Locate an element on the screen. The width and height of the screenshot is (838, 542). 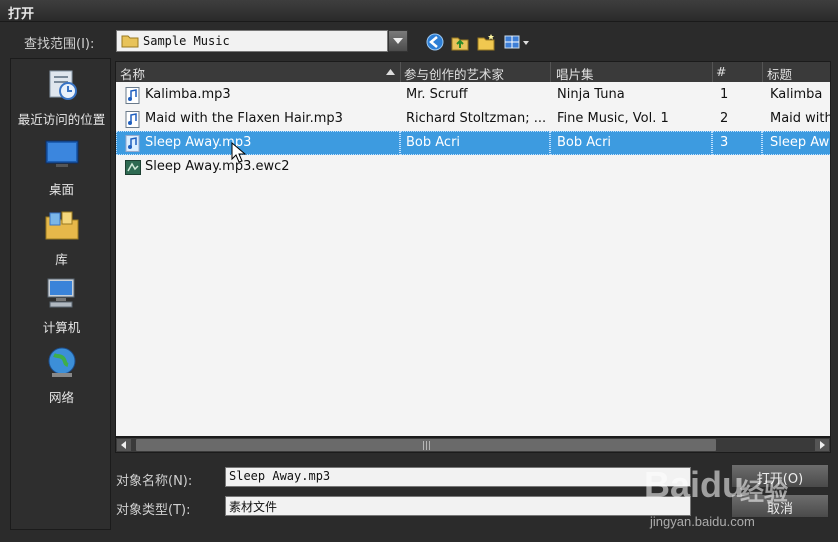
open-button: 打开(O) is located at coordinates (780, 476).